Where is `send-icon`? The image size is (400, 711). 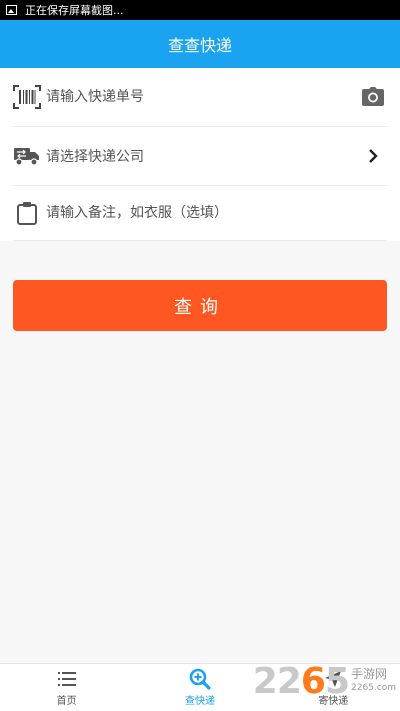 send-icon is located at coordinates (333, 679).